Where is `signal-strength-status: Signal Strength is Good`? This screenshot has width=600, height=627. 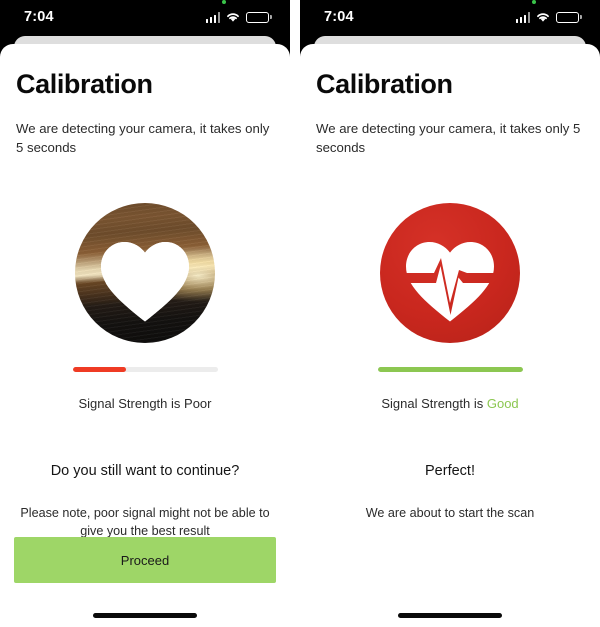
signal-strength-status: Signal Strength is Good is located at coordinates (450, 403).